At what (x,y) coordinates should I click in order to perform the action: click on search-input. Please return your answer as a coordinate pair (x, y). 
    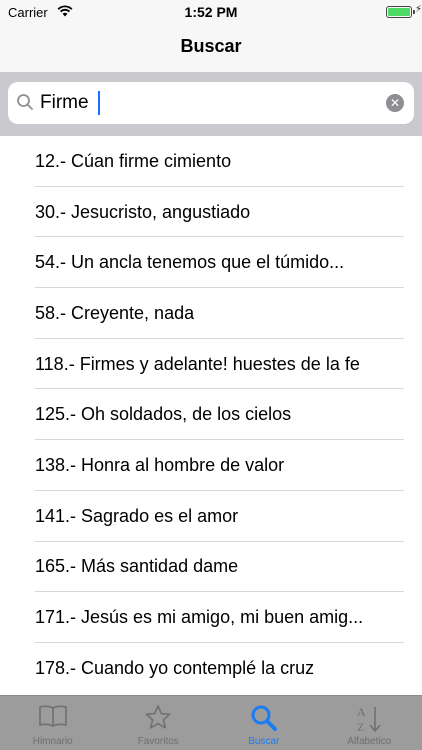
    Looking at the image, I should click on (210, 103).